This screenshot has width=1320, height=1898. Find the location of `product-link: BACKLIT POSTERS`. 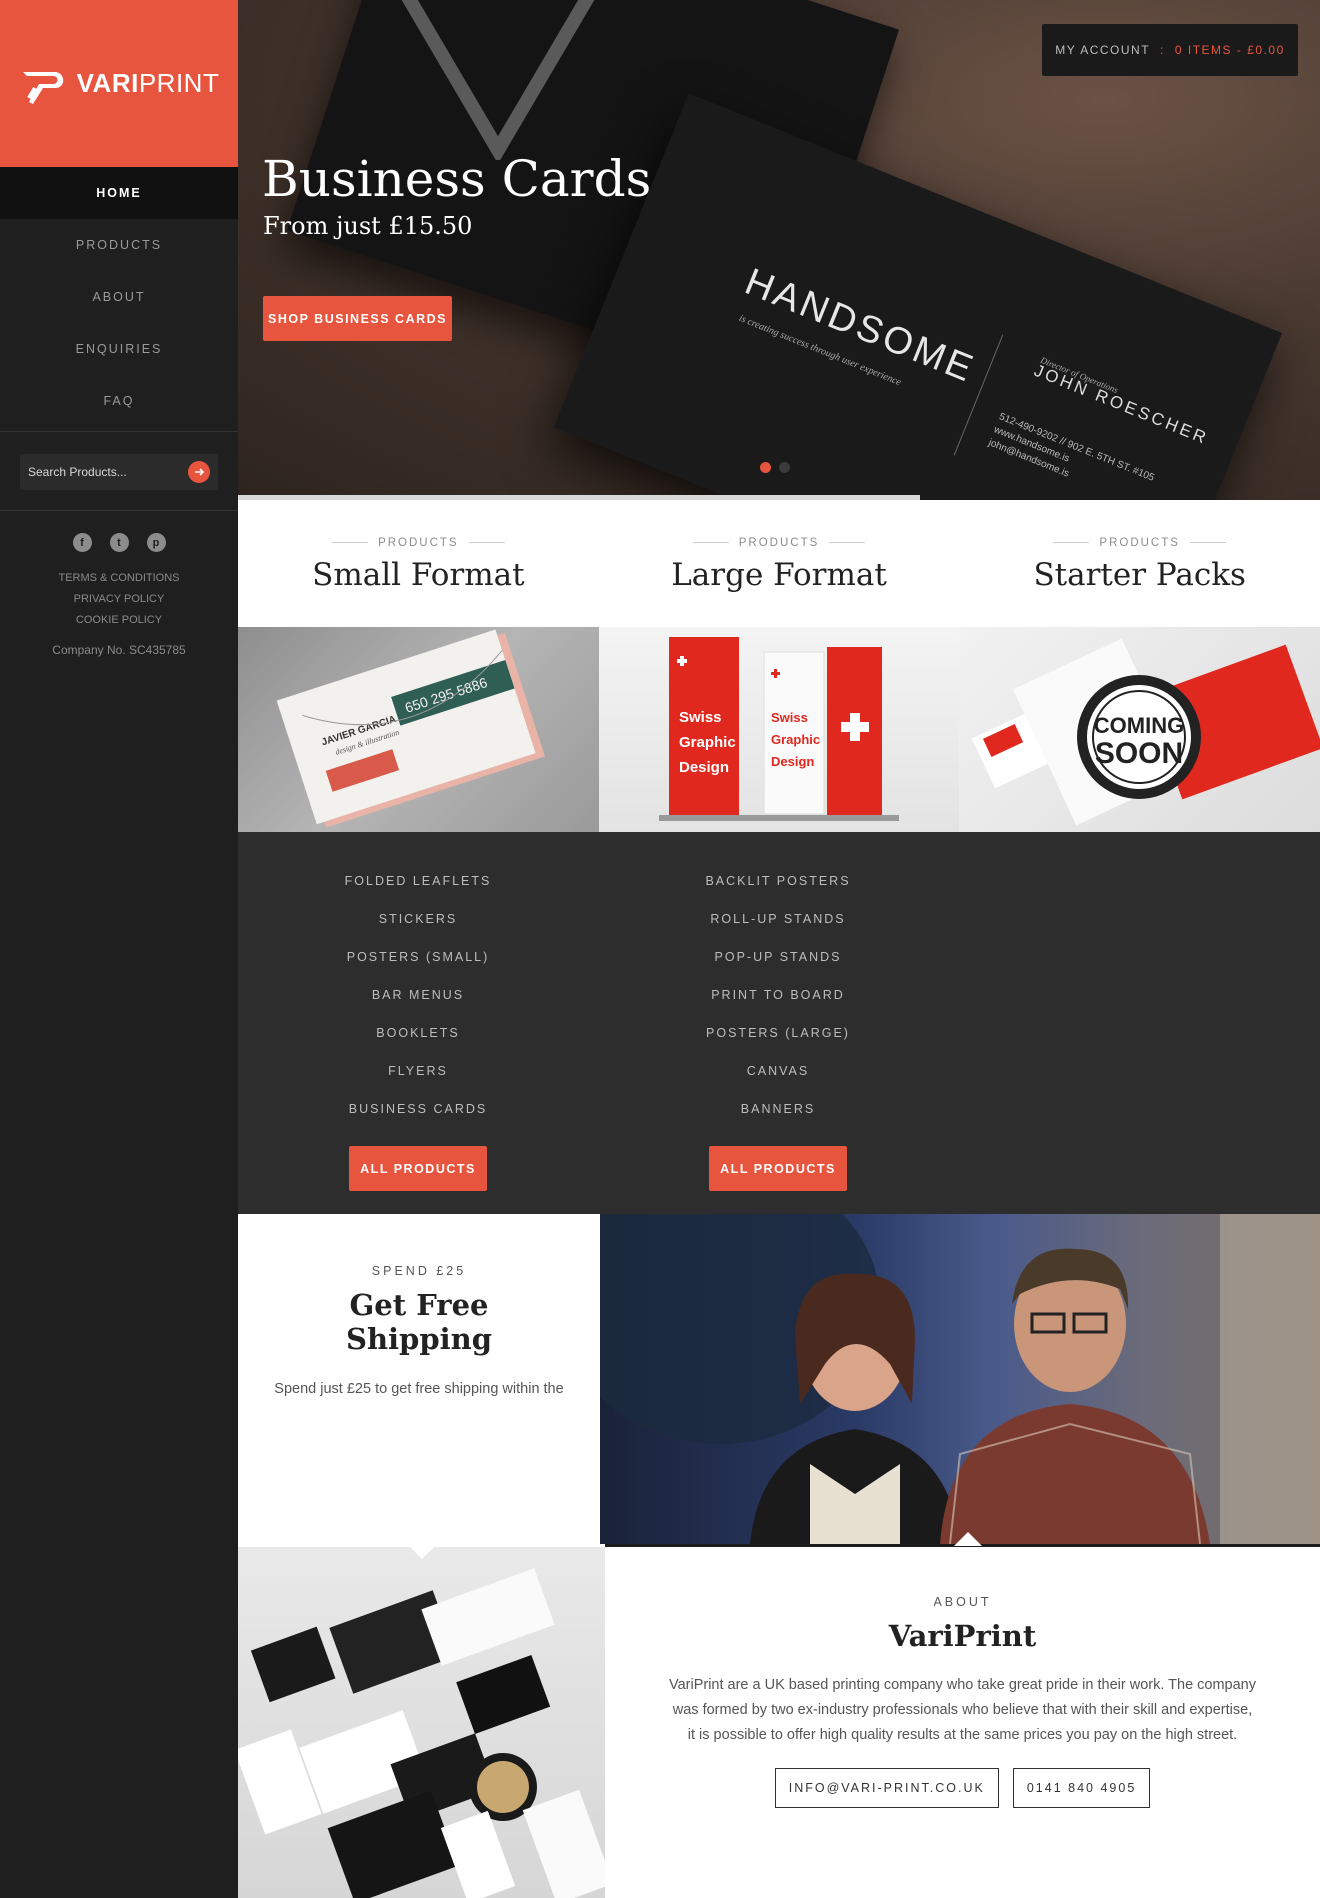

product-link: BACKLIT POSTERS is located at coordinates (778, 881).